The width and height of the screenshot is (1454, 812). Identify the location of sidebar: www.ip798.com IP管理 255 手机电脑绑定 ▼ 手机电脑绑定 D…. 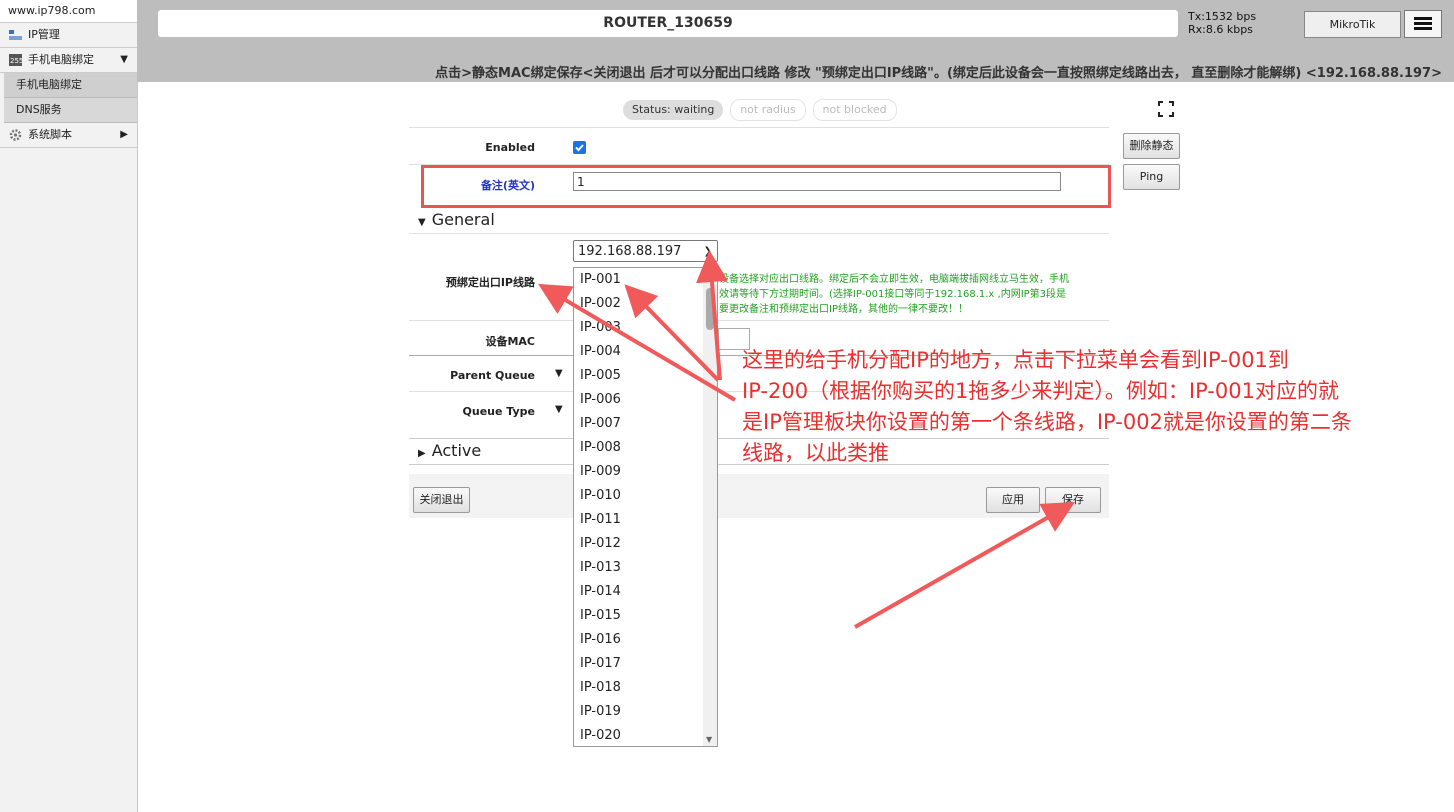
(69, 406).